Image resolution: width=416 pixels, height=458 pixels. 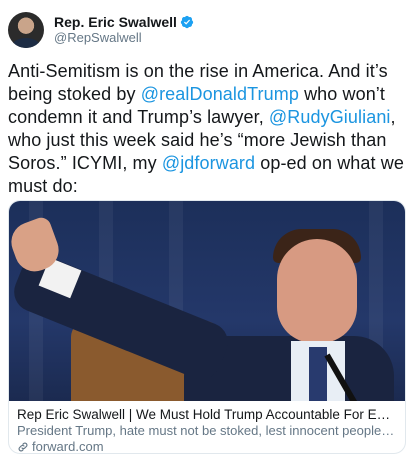 I want to click on author-display-name: Rep. Eric Swalwell, so click(x=124, y=22).